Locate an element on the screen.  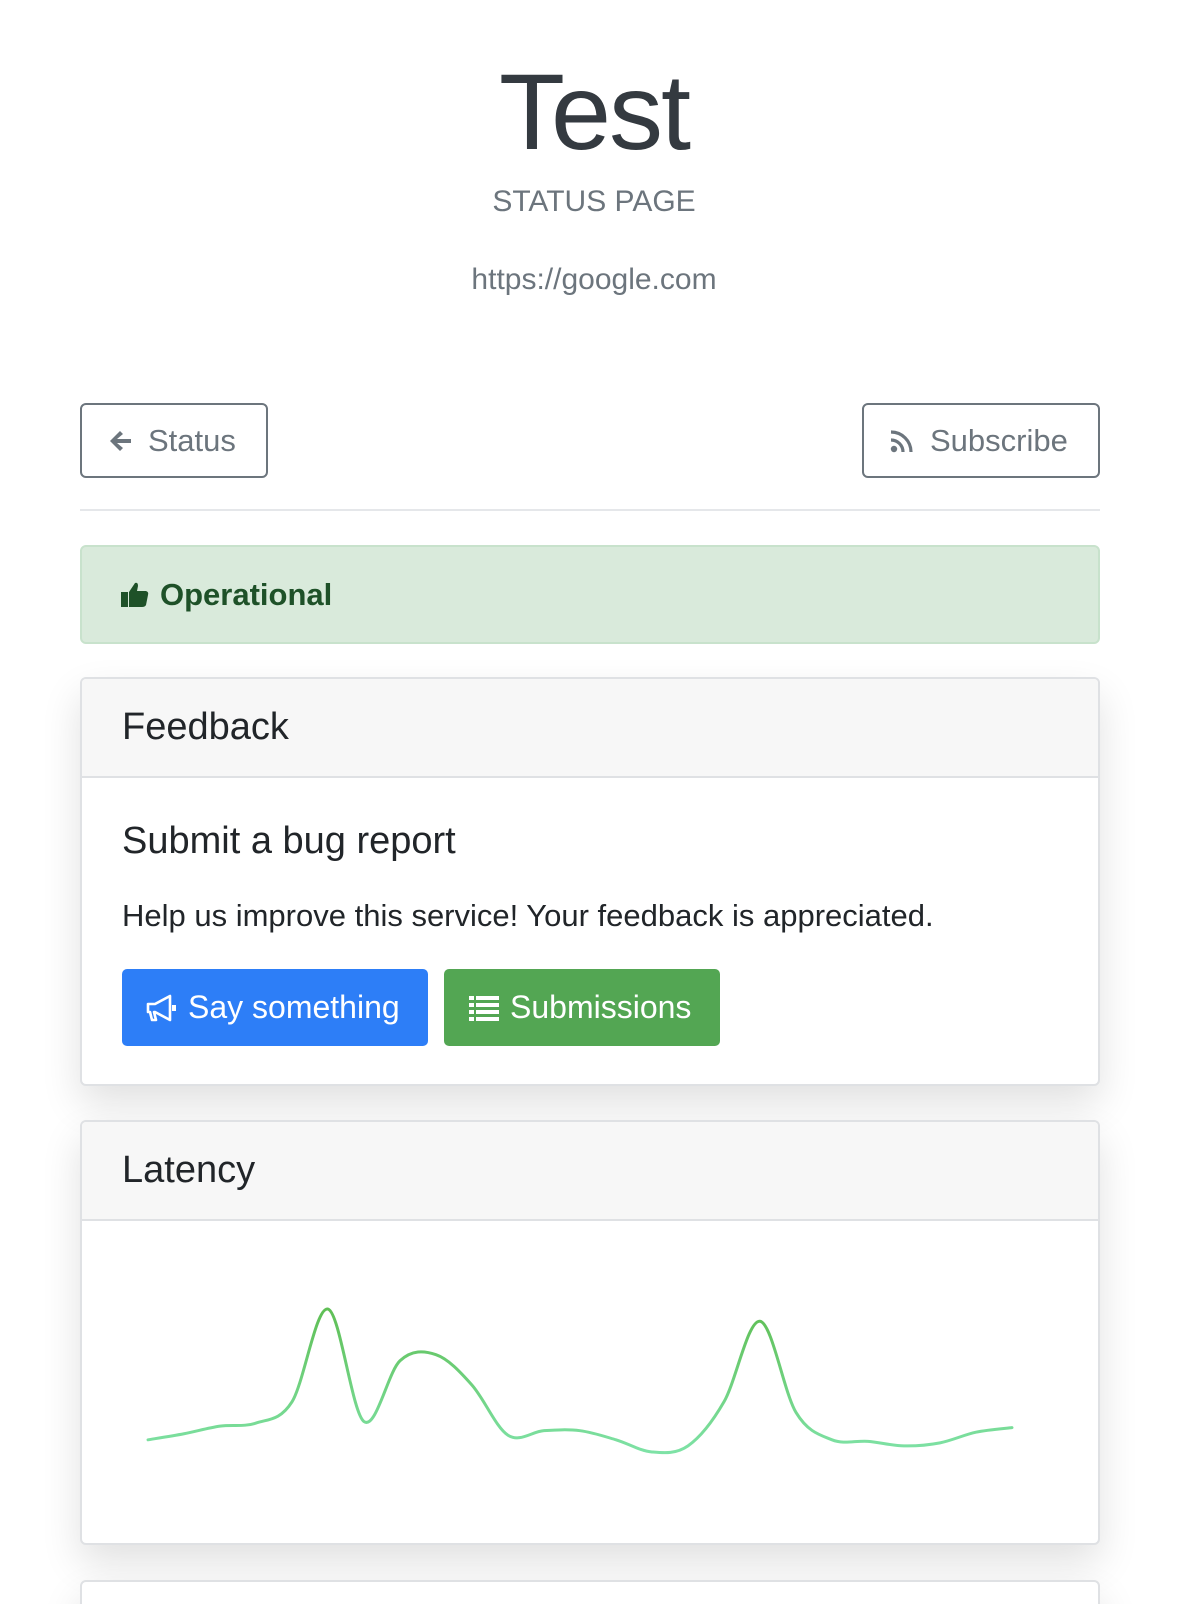
feedback-heading: Submit a bug report is located at coordinates (289, 841).